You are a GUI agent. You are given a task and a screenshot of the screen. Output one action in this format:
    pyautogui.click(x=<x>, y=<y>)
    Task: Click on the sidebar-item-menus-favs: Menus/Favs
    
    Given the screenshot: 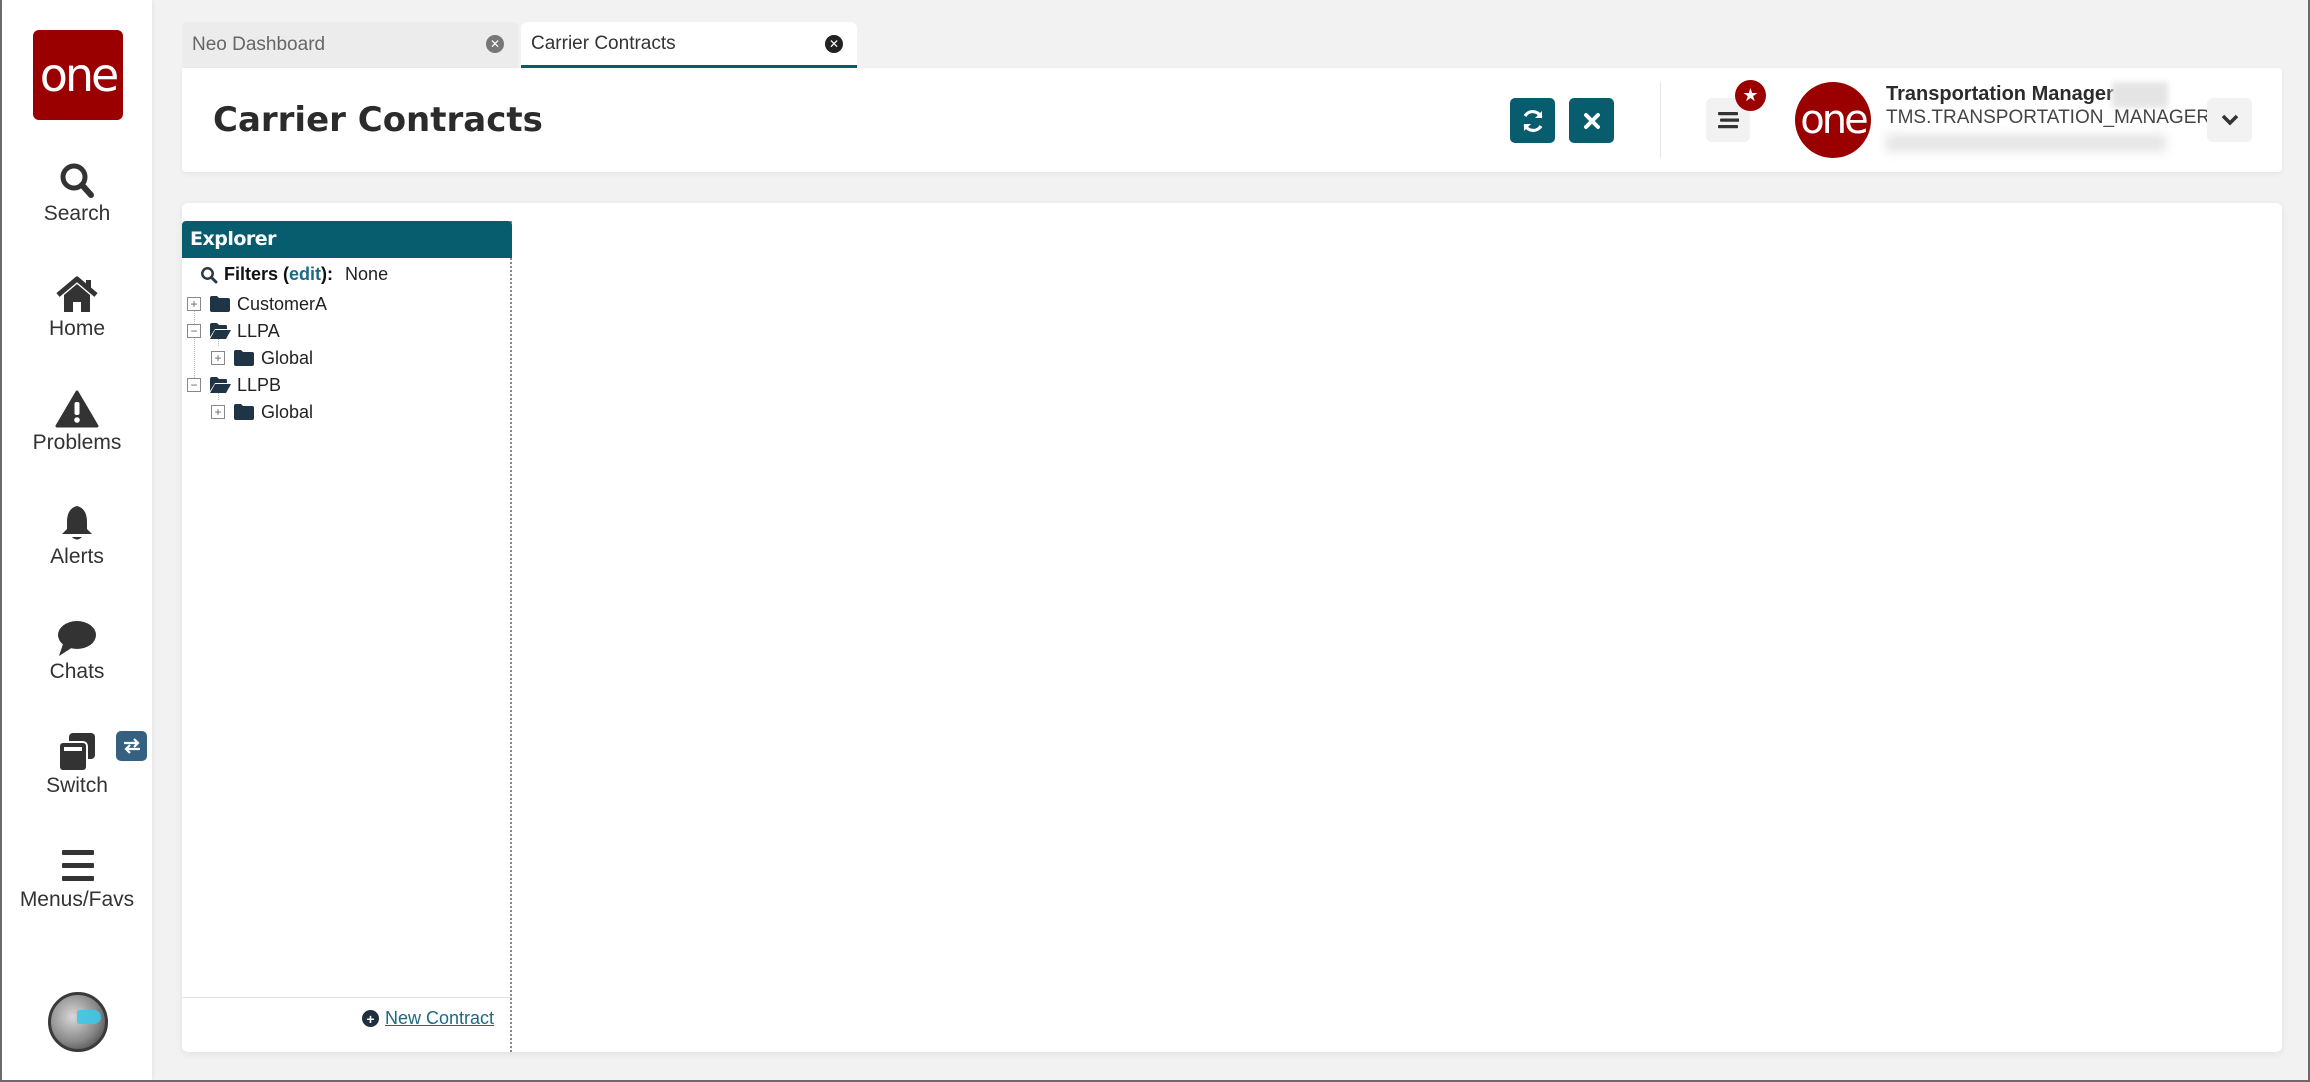 What is the action you would take?
    pyautogui.click(x=77, y=879)
    